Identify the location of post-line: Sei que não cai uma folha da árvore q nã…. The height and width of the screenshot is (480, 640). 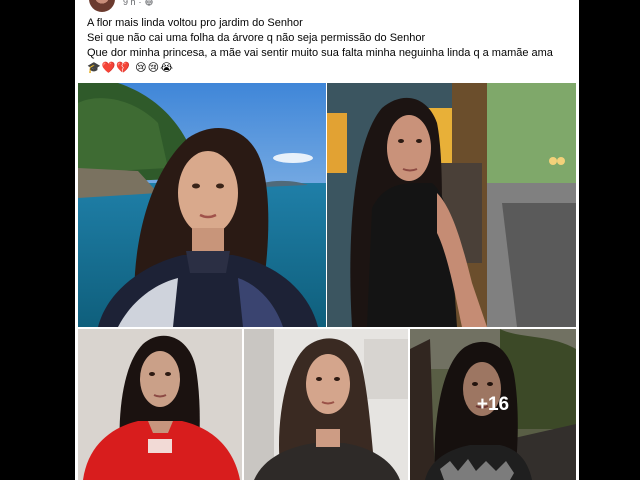
(256, 38).